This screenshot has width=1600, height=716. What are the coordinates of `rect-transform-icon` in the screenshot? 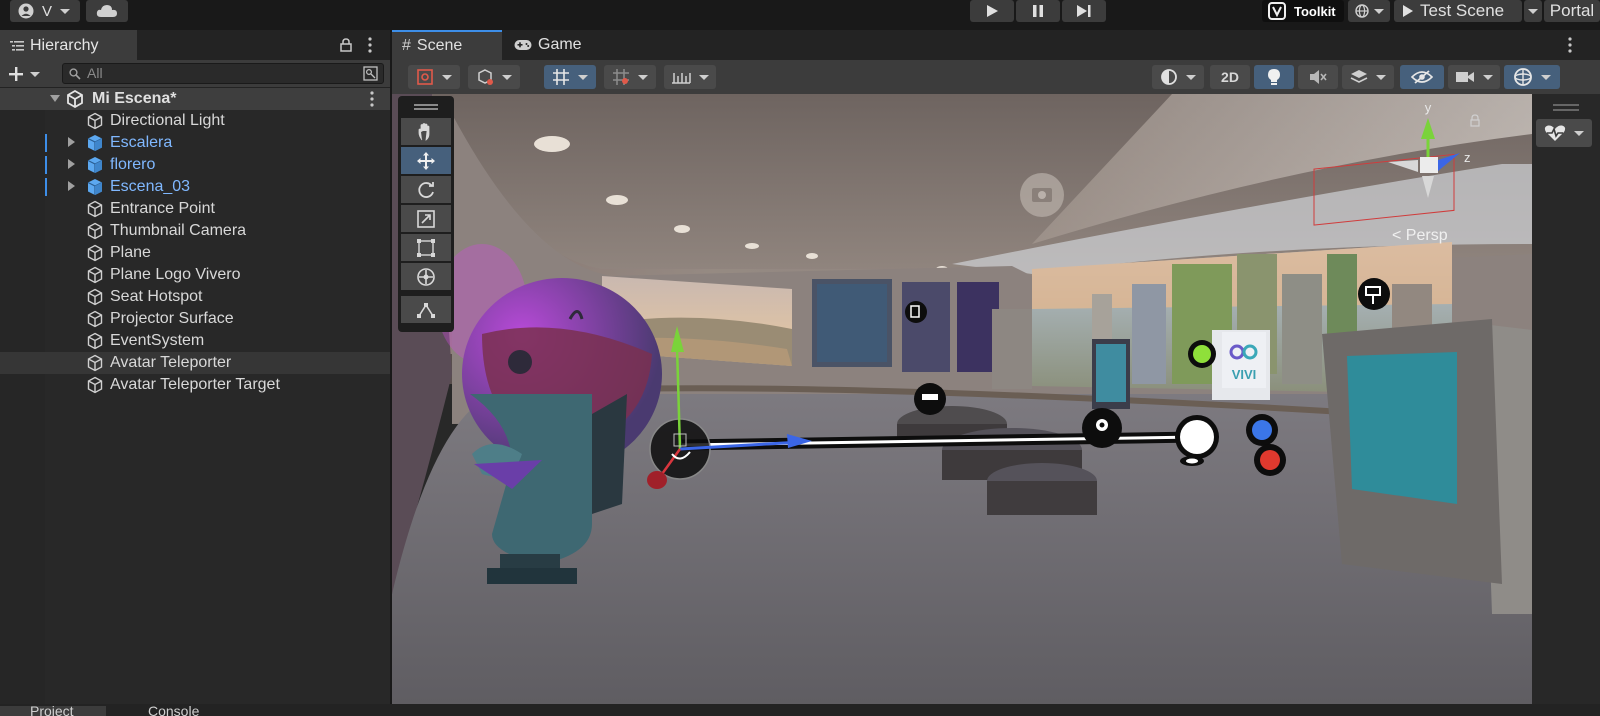 It's located at (426, 247).